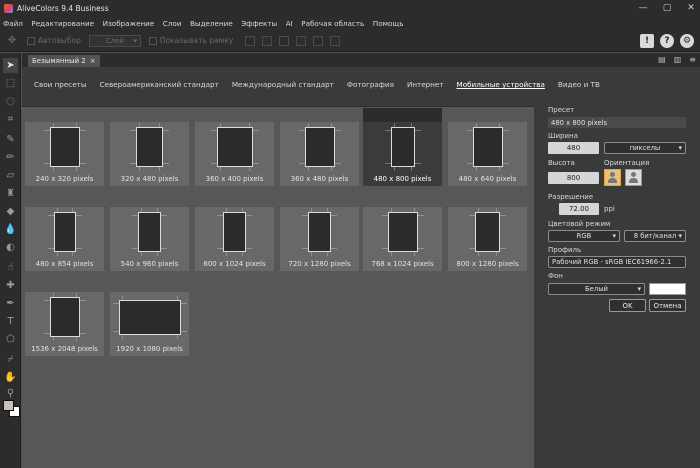 The height and width of the screenshot is (468, 700). I want to click on tools-panel: ➤ ⬚ ◌ ⌗ ✎ ✏ ▱ ♜ ◆ 💧 ◐ ☝ ✚ ✒ T ⬠ ⌿ ✋ ⚲, so click(10, 260).